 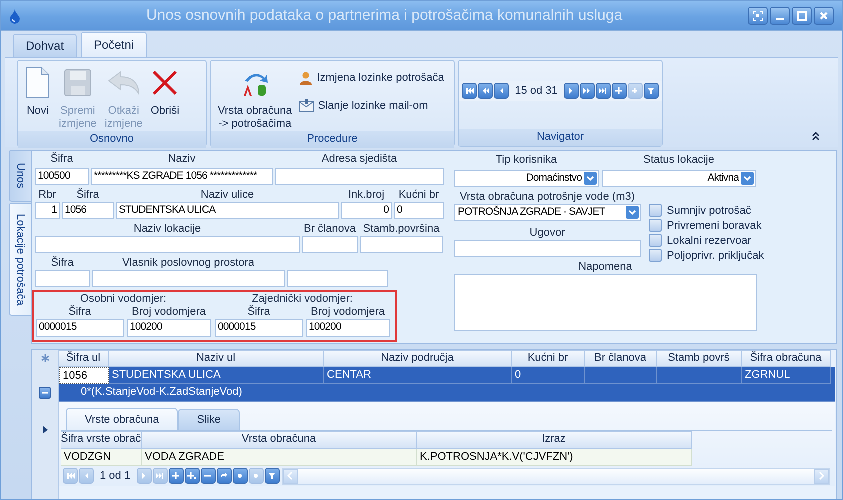 I want to click on column-header: Naziv ul, so click(x=216, y=358).